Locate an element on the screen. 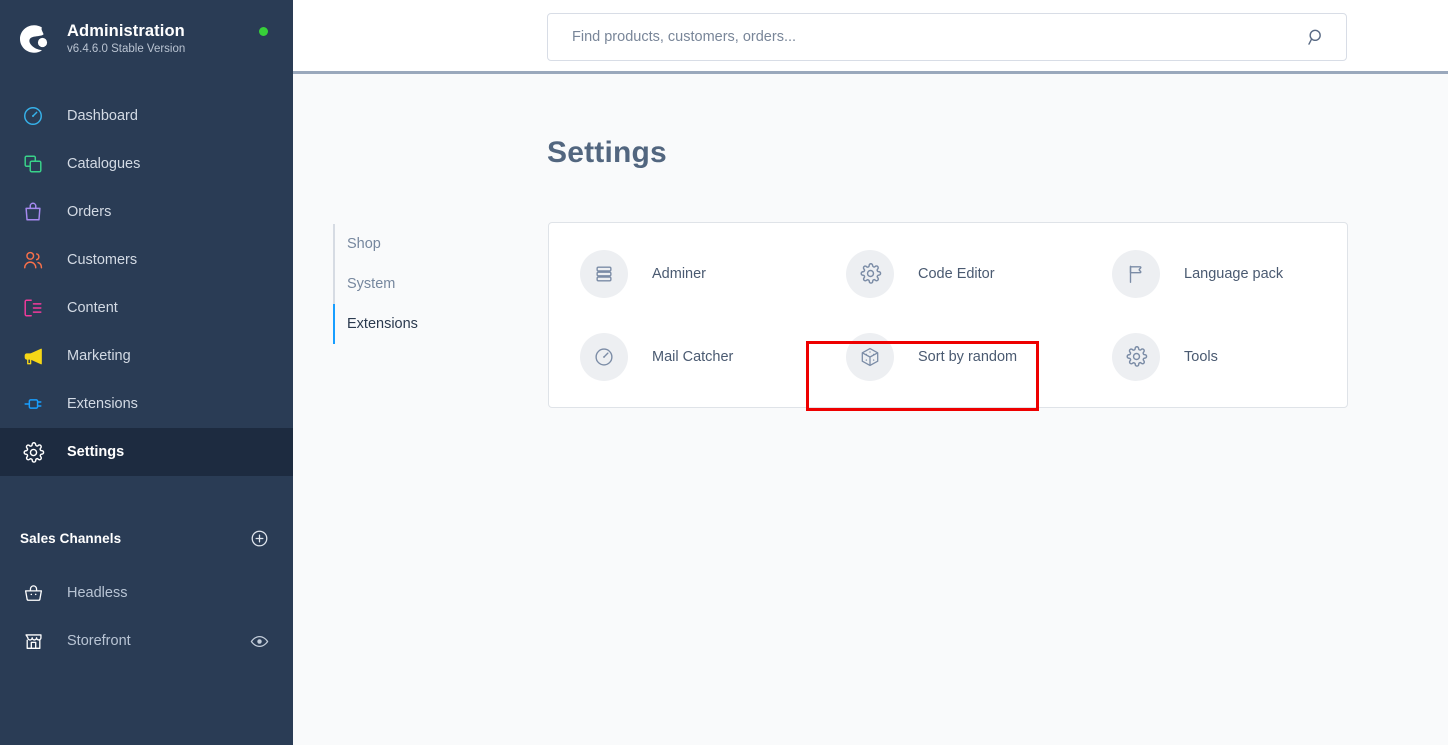 The image size is (1448, 745). settings-tab-rail: Shop System Extensions is located at coordinates (433, 284).